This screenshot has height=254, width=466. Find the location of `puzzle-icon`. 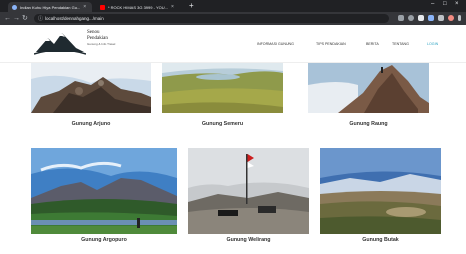

puzzle-icon is located at coordinates (441, 18).